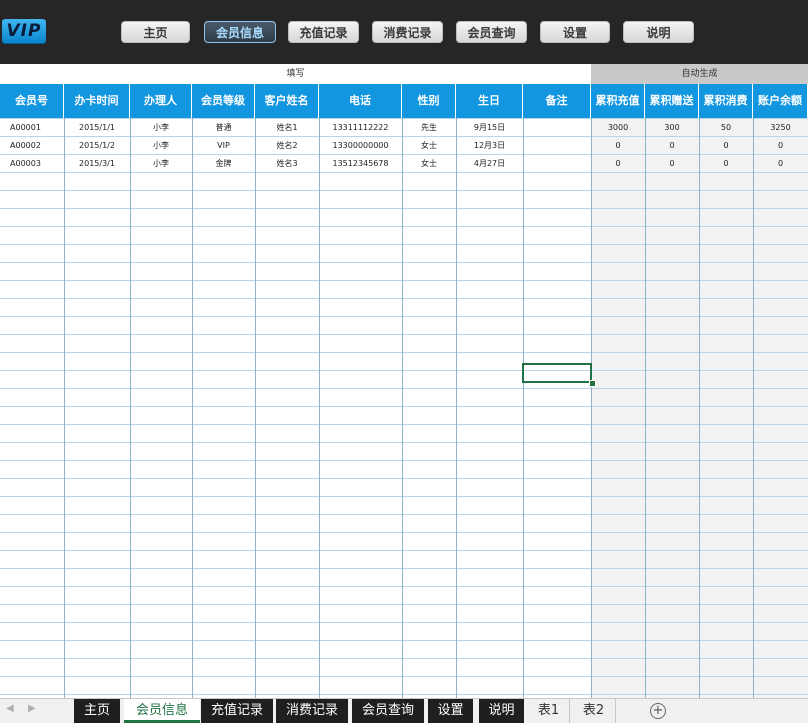 Image resolution: width=808 pixels, height=723 pixels. Describe the element at coordinates (491, 32) in the screenshot. I see `nav-member-query-button: 会员查询` at that location.